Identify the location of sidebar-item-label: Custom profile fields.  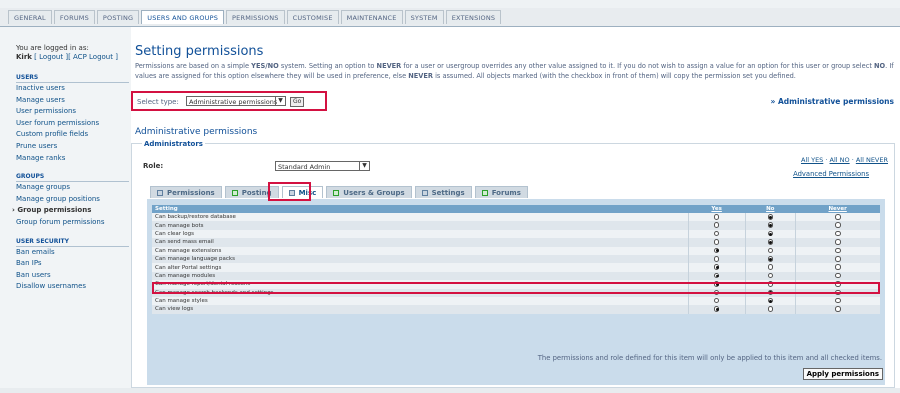
(52, 134).